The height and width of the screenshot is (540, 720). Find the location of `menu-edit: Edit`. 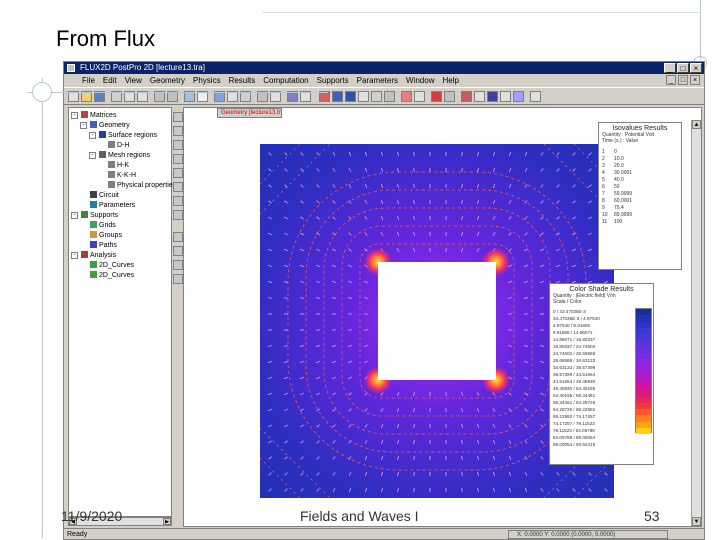

menu-edit: Edit is located at coordinates (110, 80).